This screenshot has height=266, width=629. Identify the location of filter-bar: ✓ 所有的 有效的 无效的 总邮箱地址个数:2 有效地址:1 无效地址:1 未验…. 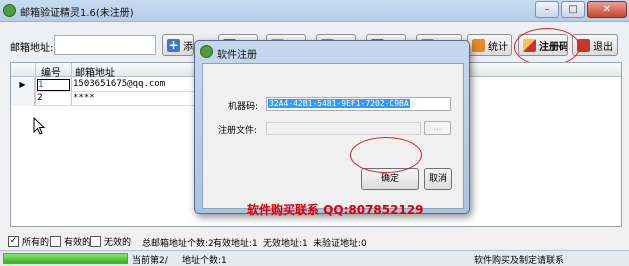
(314, 241).